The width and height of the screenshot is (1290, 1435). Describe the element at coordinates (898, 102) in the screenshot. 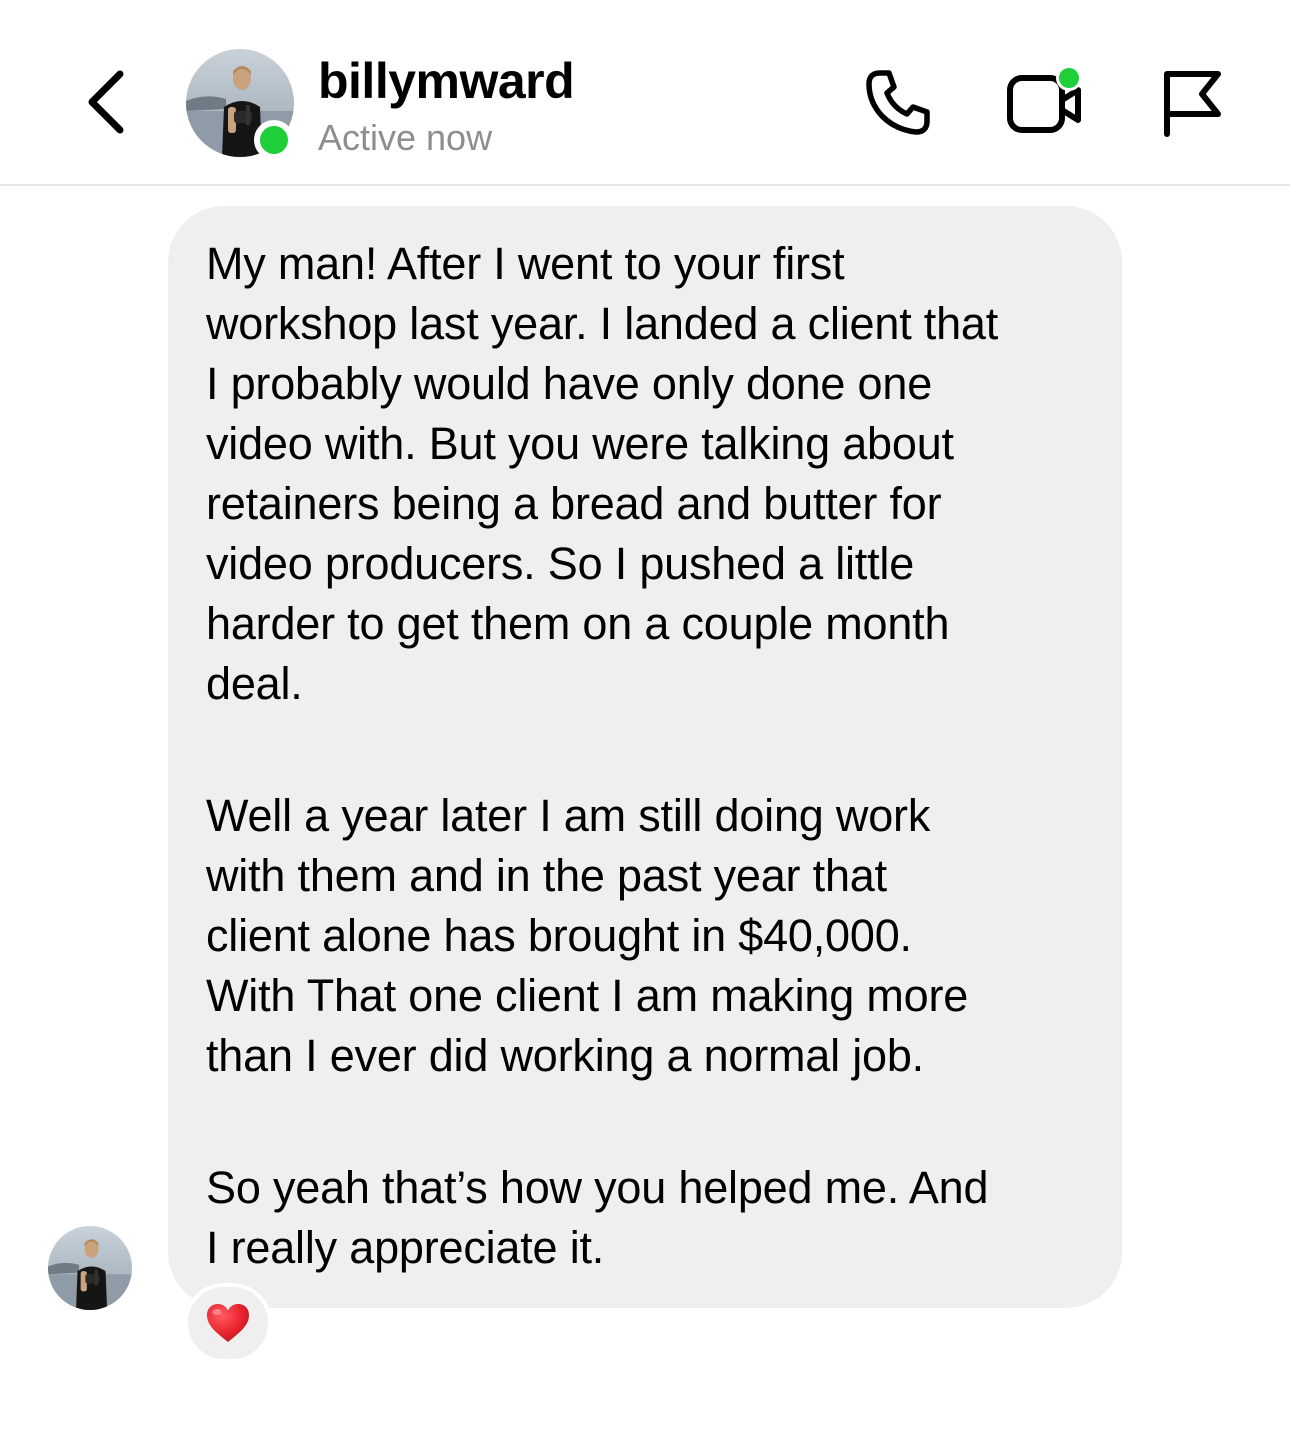

I see `phone-icon` at that location.